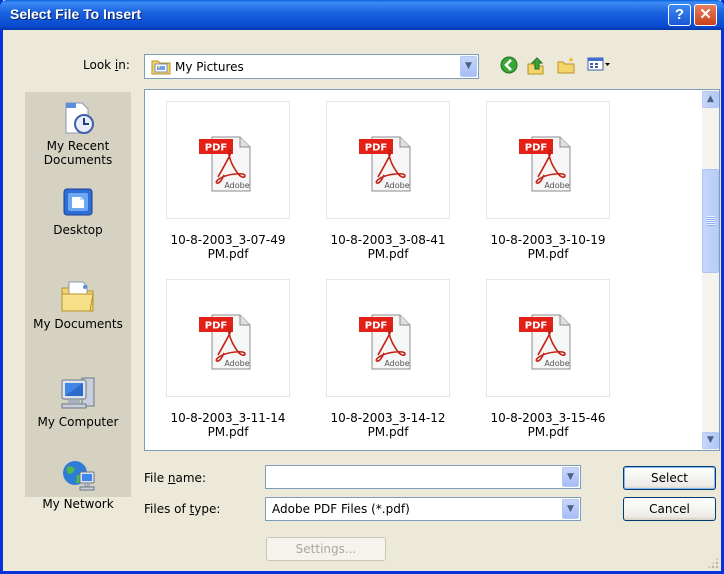 This screenshot has height=574, width=724. What do you see at coordinates (388, 425) in the screenshot?
I see `file-name-label: 10-8-2003_3-14-12 PM.pdf` at bounding box center [388, 425].